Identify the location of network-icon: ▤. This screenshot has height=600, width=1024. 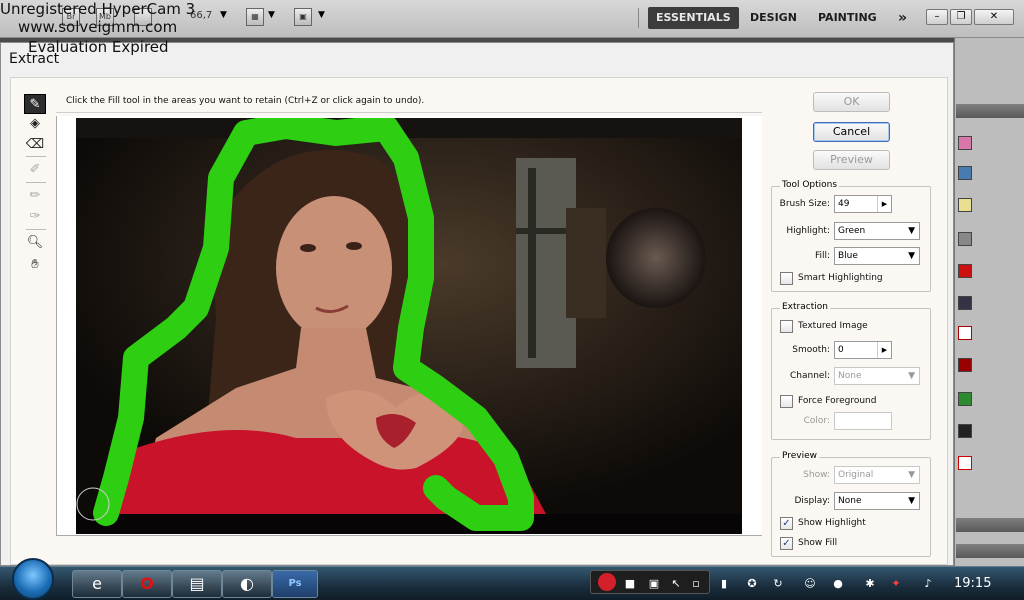
(197, 584).